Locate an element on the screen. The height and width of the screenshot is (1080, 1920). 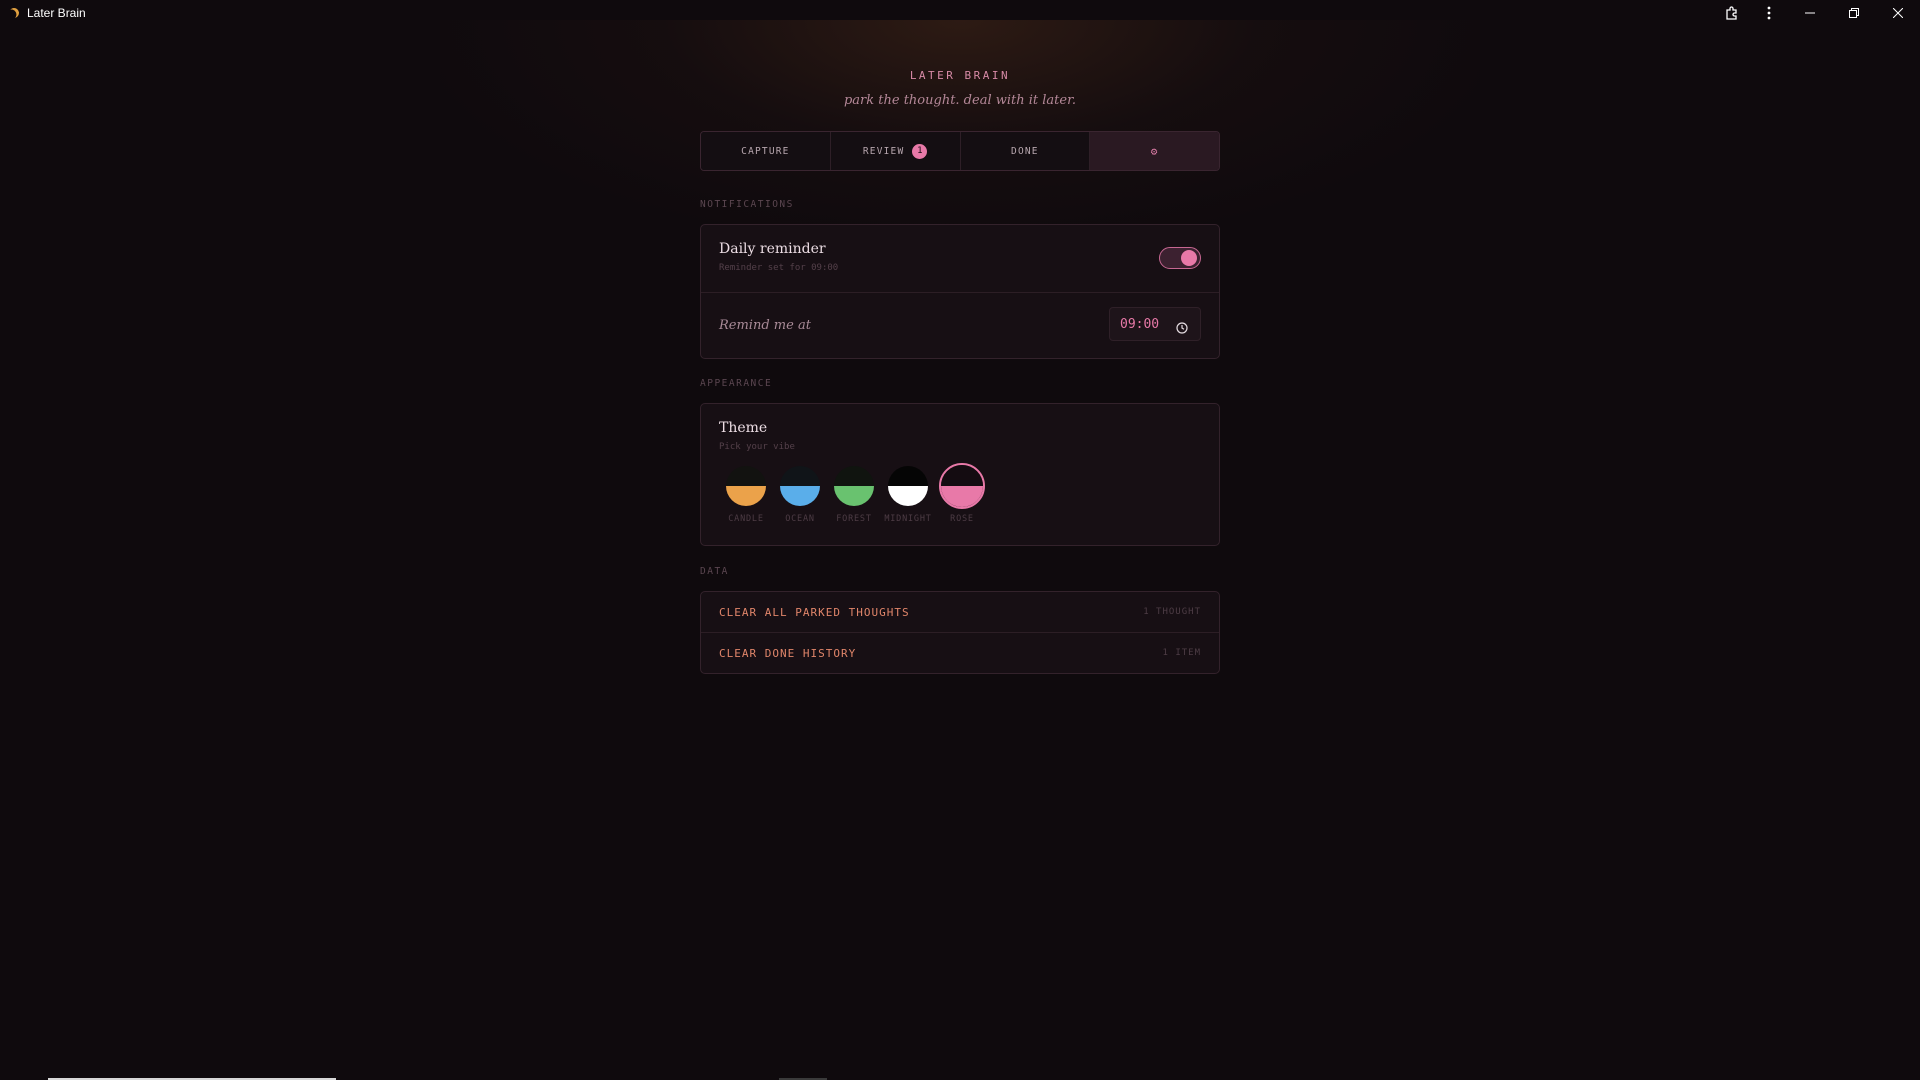
theme-rose: ROSE is located at coordinates (962, 493).